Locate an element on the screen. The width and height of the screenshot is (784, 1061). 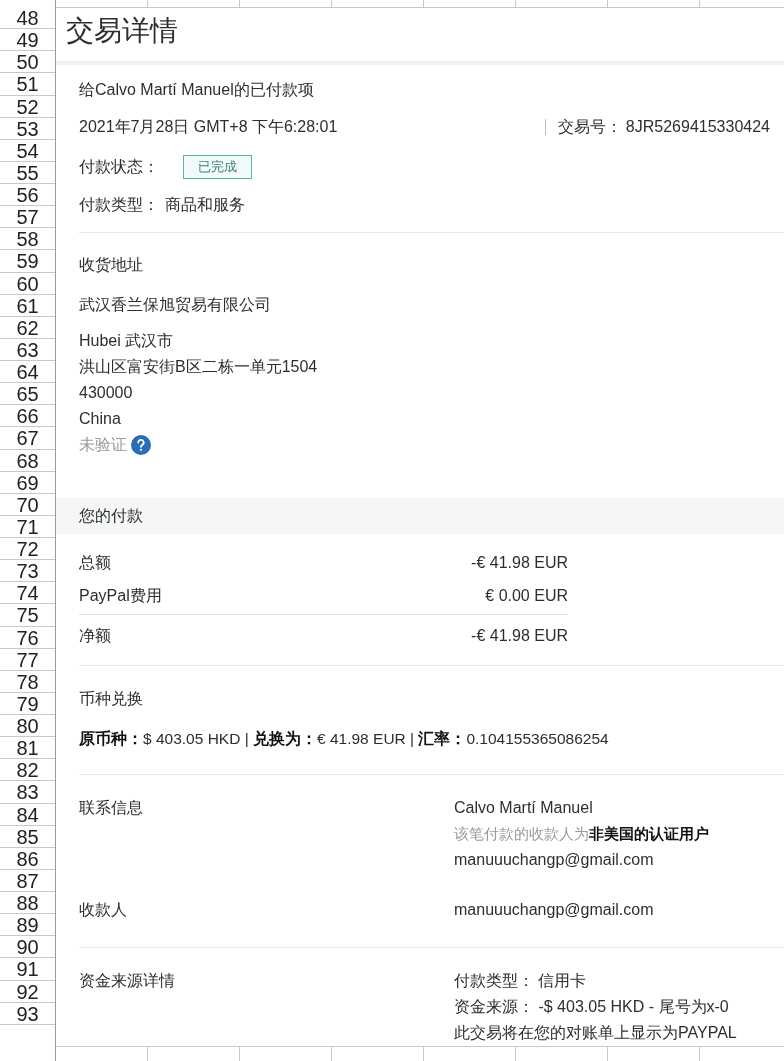
row-number: 72 is located at coordinates (27, 549).